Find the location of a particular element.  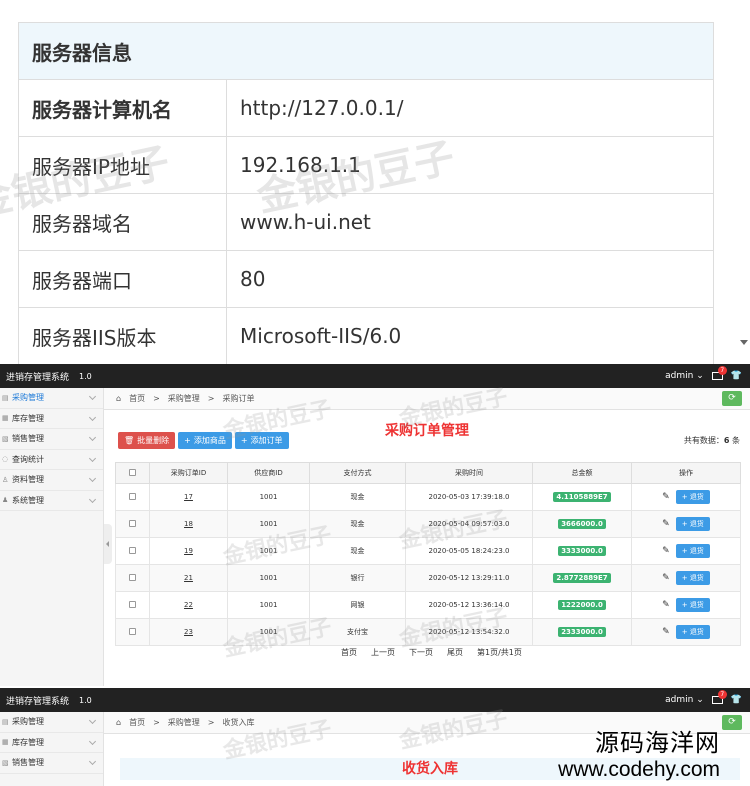

order-id-cell: 18 is located at coordinates (188, 524).